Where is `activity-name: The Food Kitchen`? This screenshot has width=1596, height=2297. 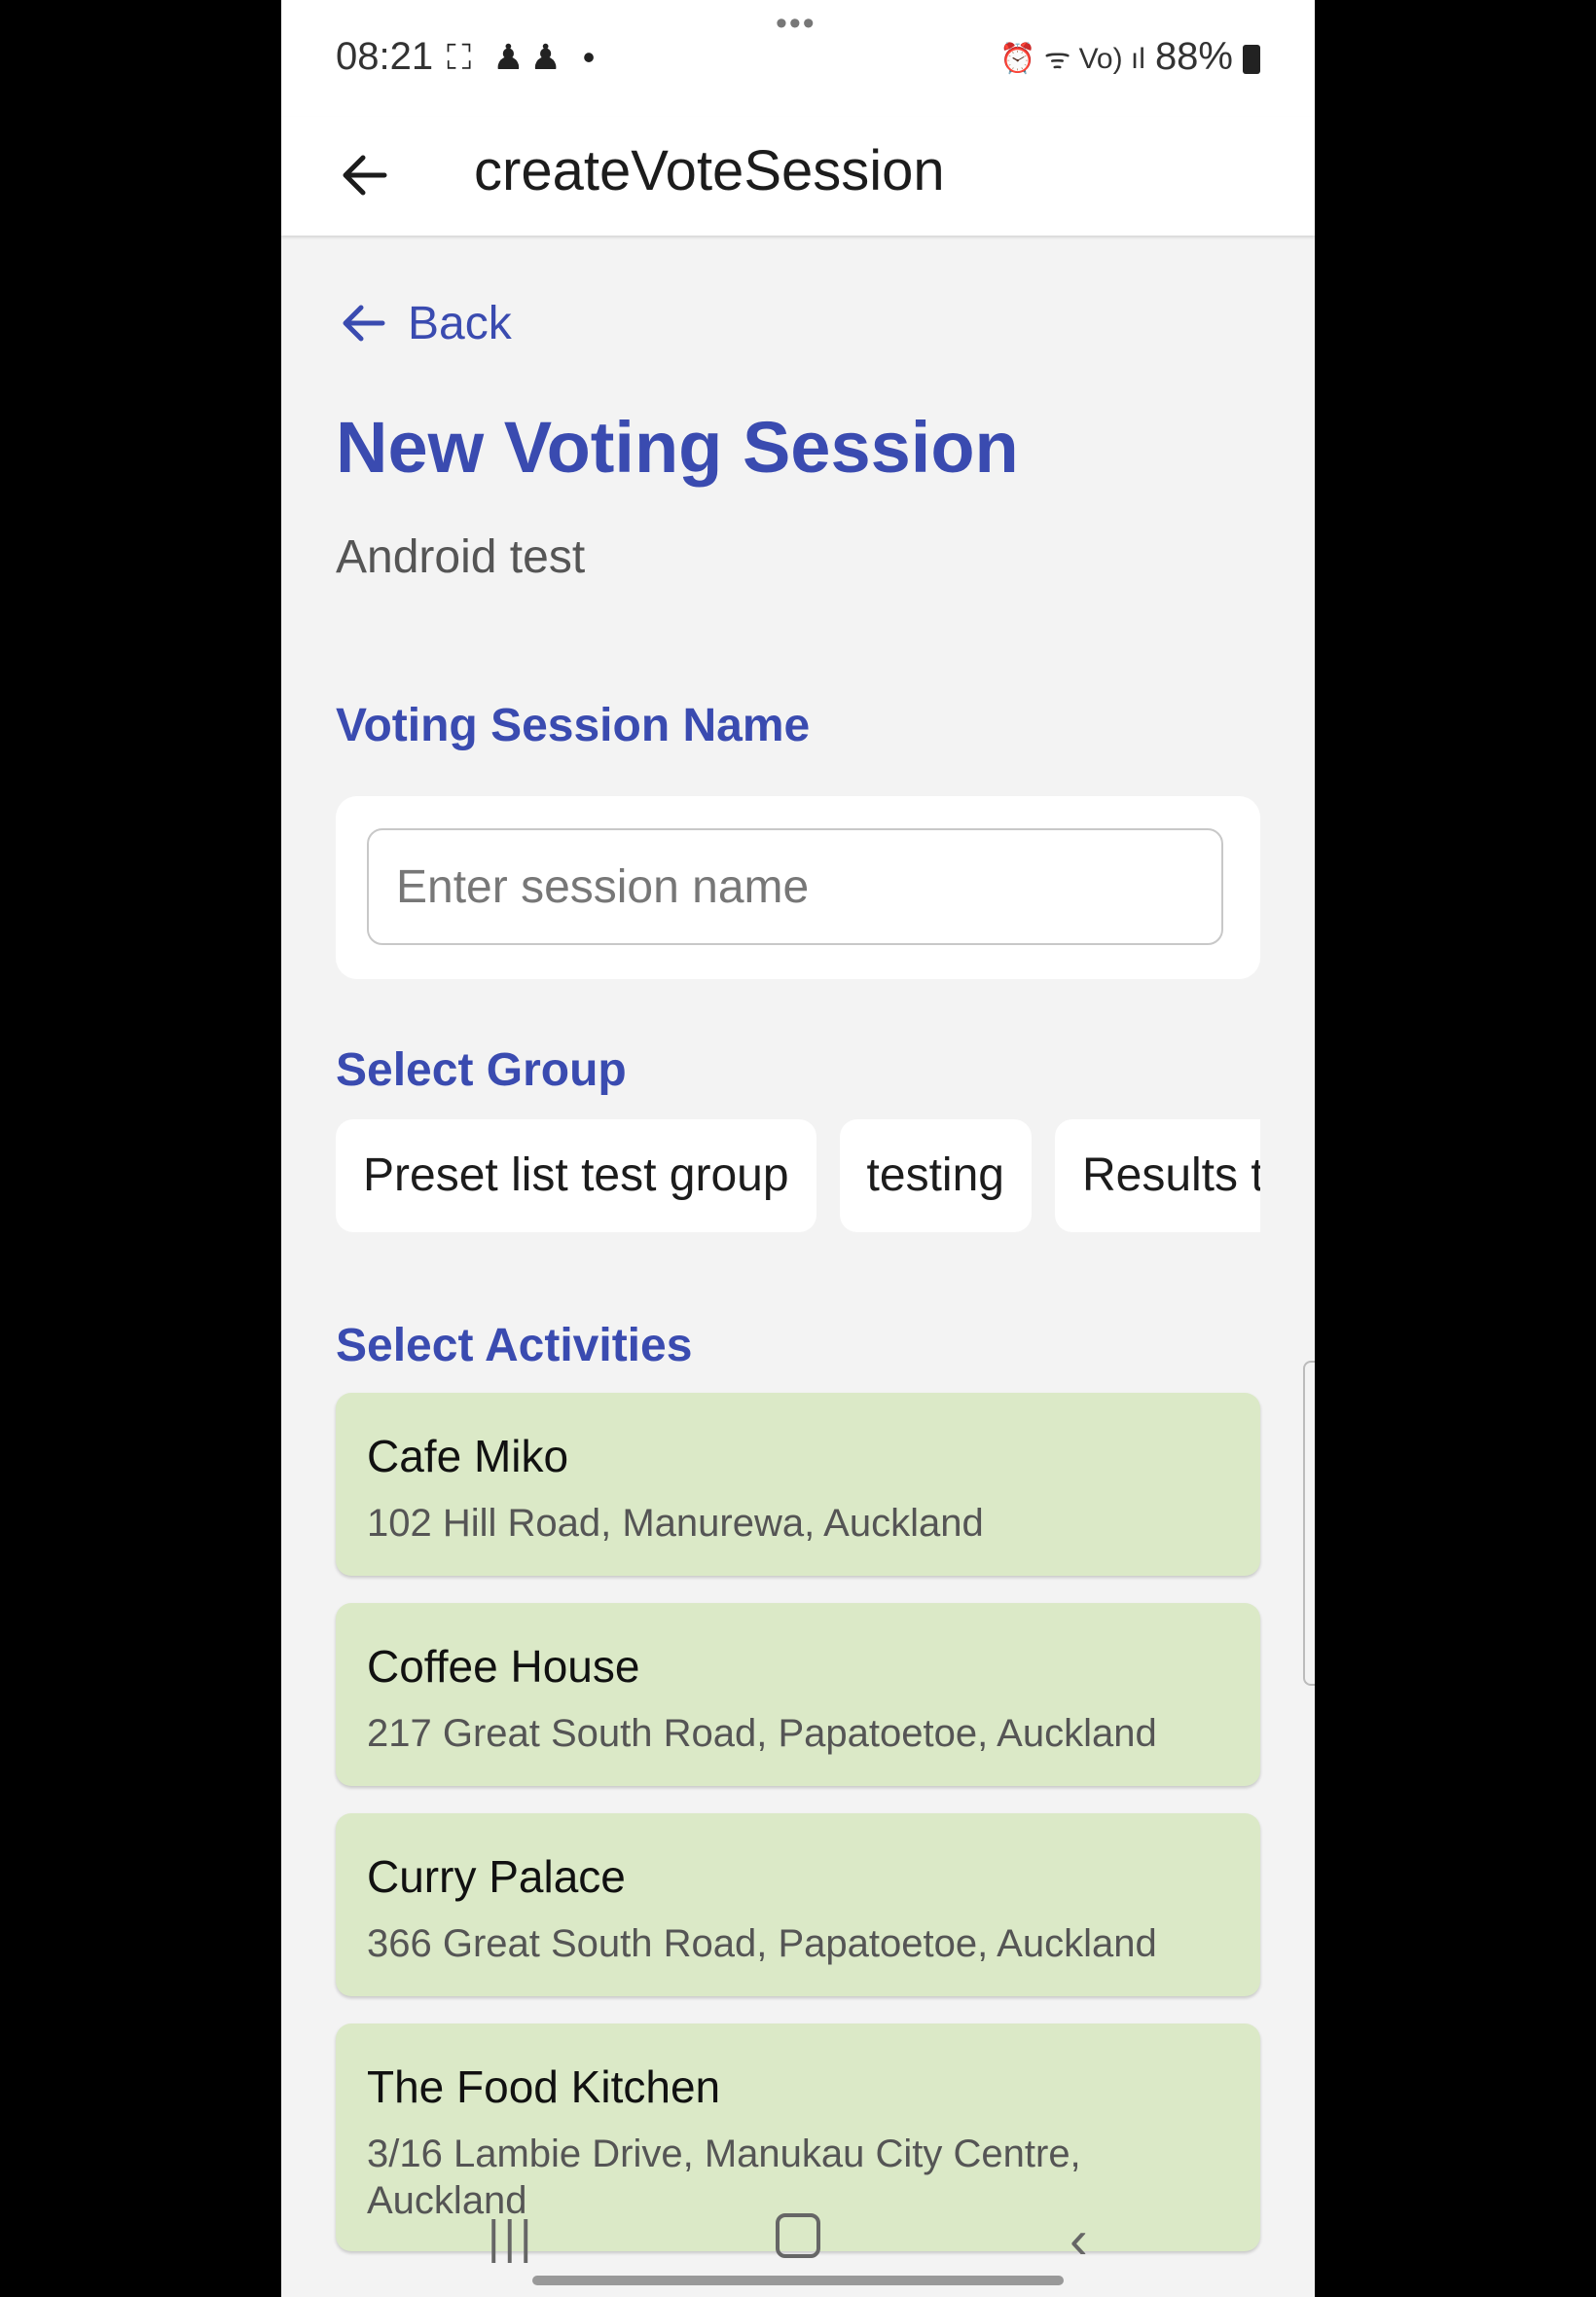 activity-name: The Food Kitchen is located at coordinates (544, 2086).